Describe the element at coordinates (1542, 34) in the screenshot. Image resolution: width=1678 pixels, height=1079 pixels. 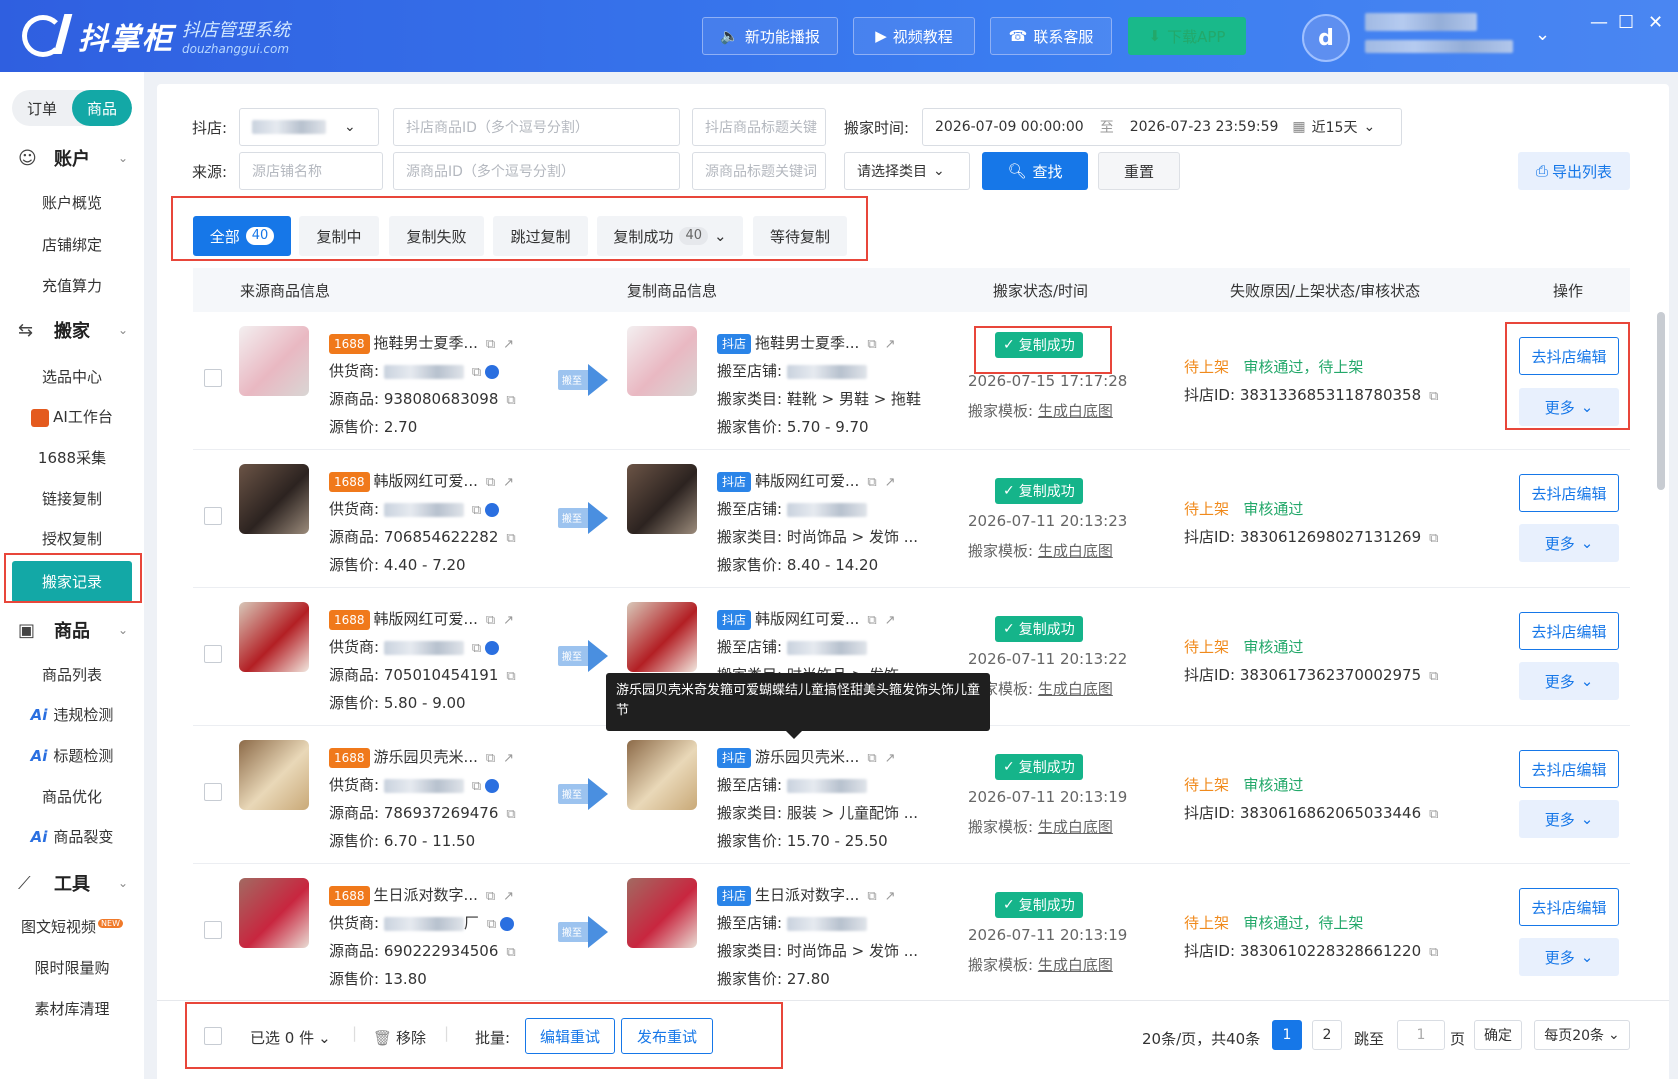
I see `chevron-down-icon: ⌄` at that location.